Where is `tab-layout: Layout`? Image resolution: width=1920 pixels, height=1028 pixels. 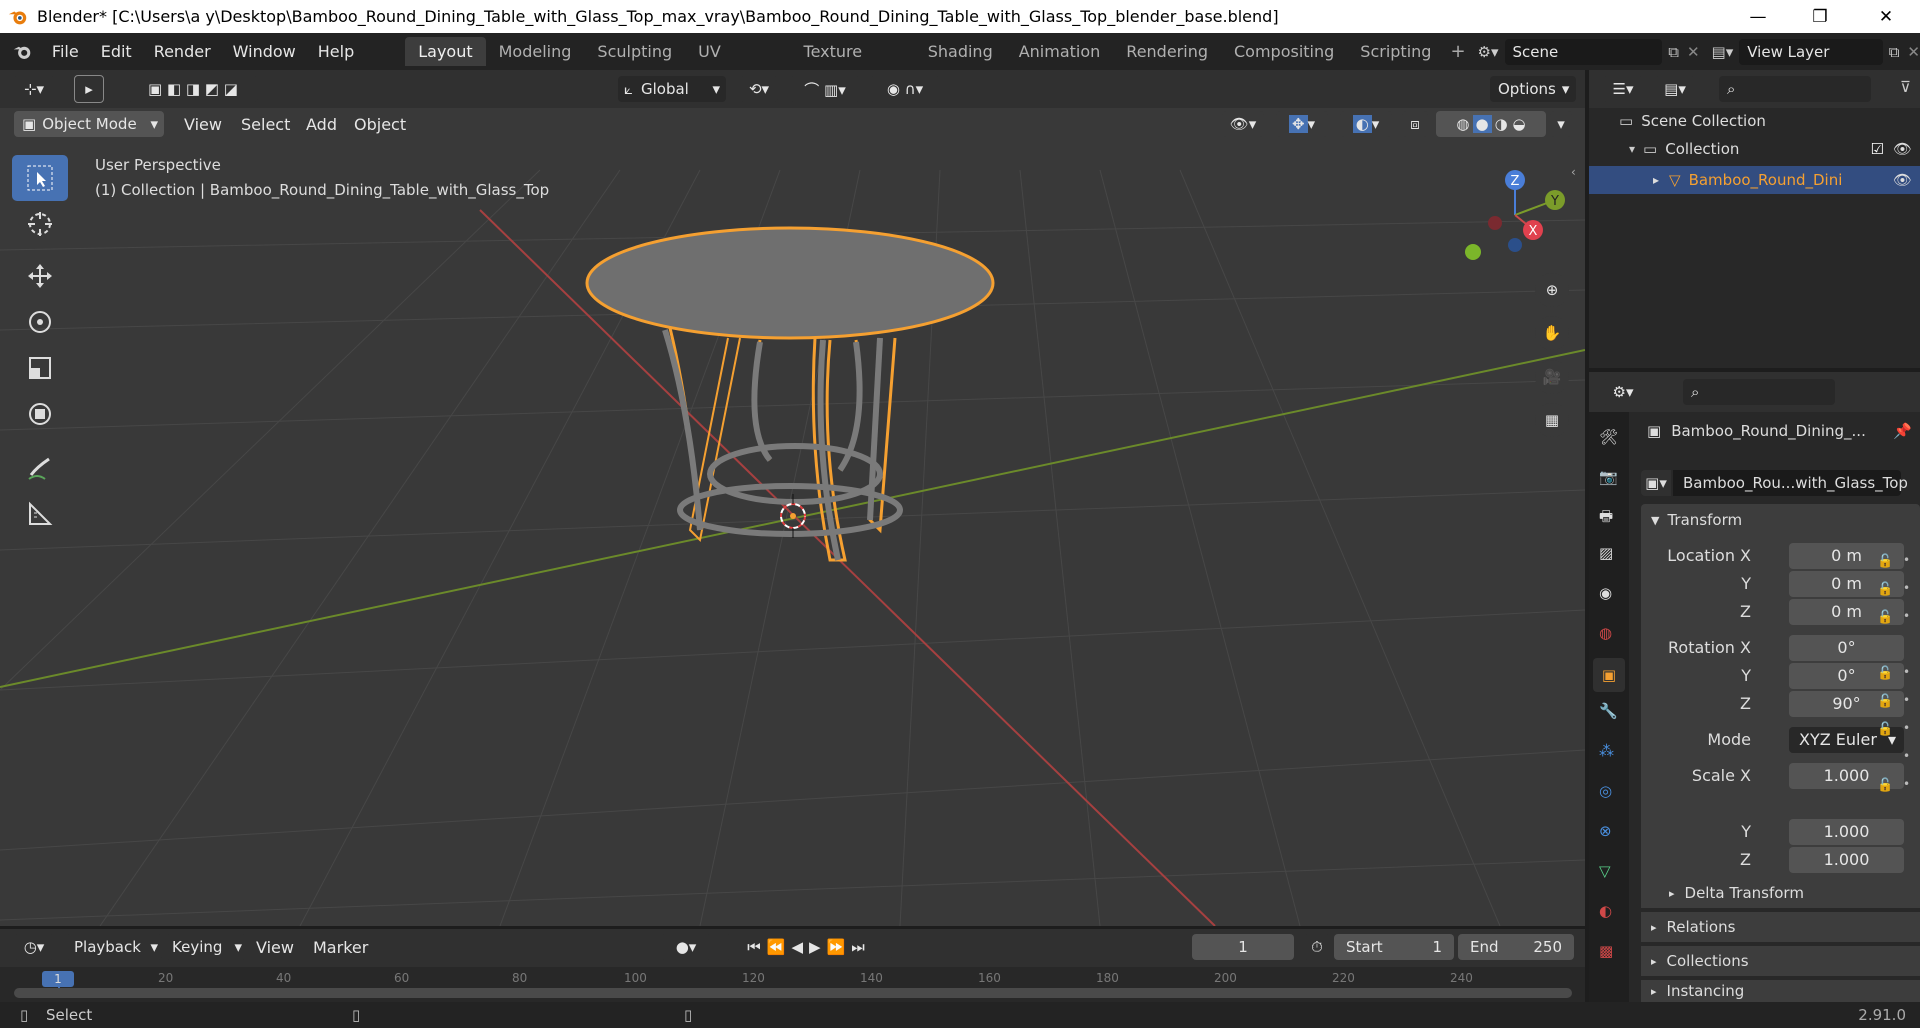
tab-layout: Layout is located at coordinates (445, 51).